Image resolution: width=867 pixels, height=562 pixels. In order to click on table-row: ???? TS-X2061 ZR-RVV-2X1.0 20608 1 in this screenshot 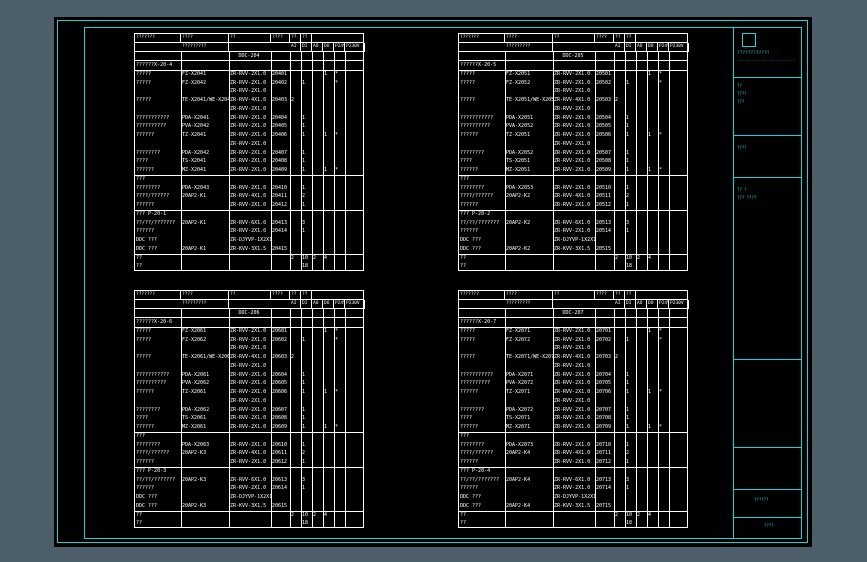, I will do `click(249, 418)`.